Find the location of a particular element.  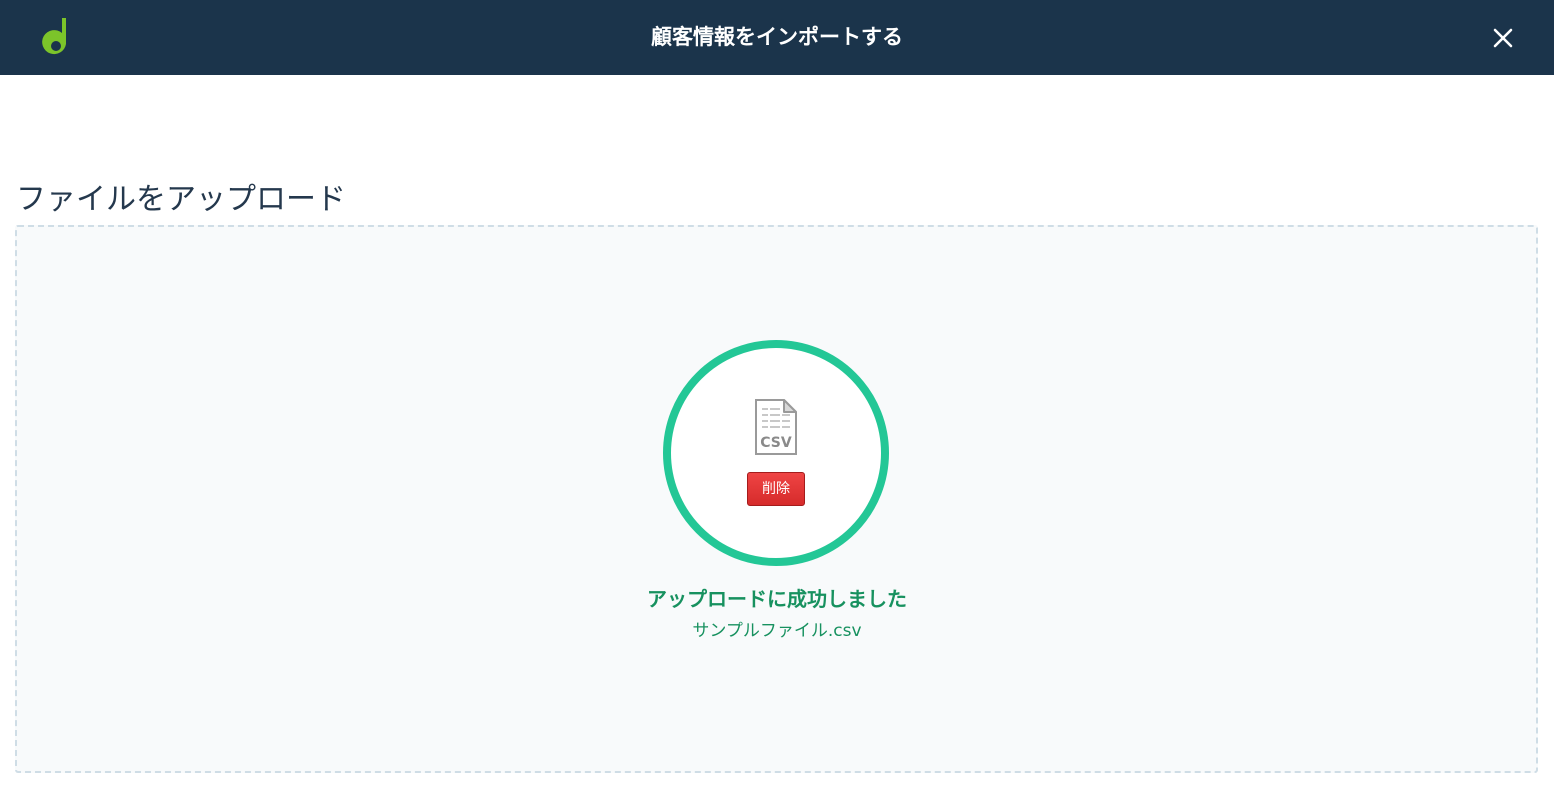

modal-title: 顧客情報をインポートする is located at coordinates (777, 37).